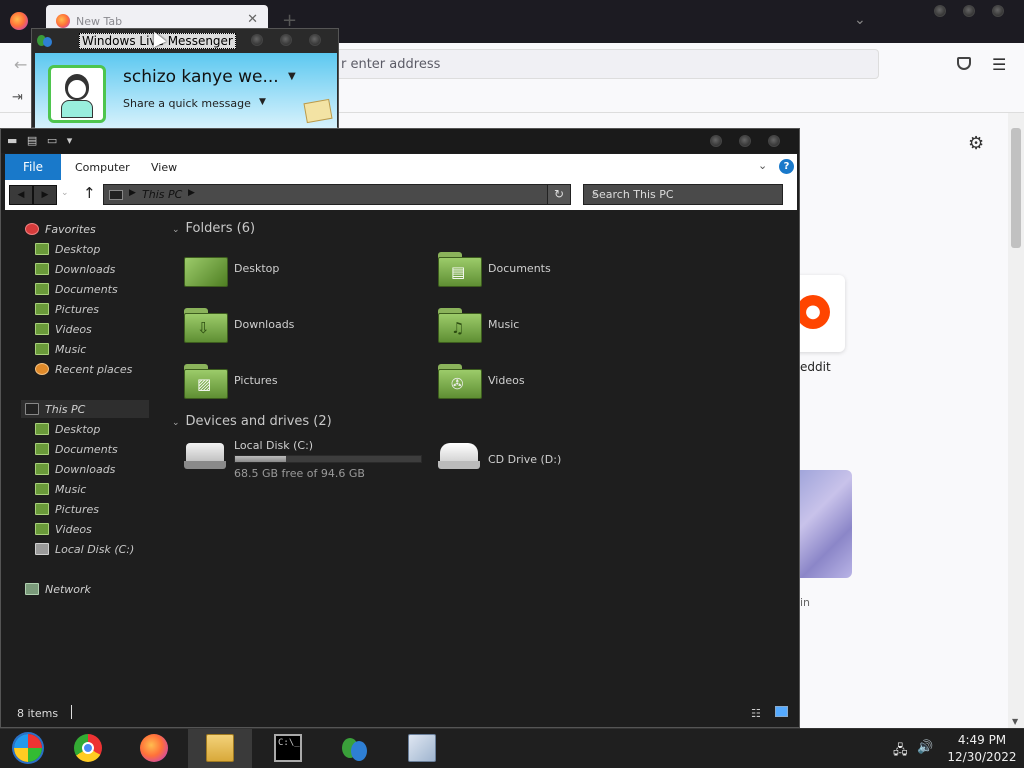  What do you see at coordinates (999, 64) in the screenshot?
I see `hamburger-menu-icon: ☰` at bounding box center [999, 64].